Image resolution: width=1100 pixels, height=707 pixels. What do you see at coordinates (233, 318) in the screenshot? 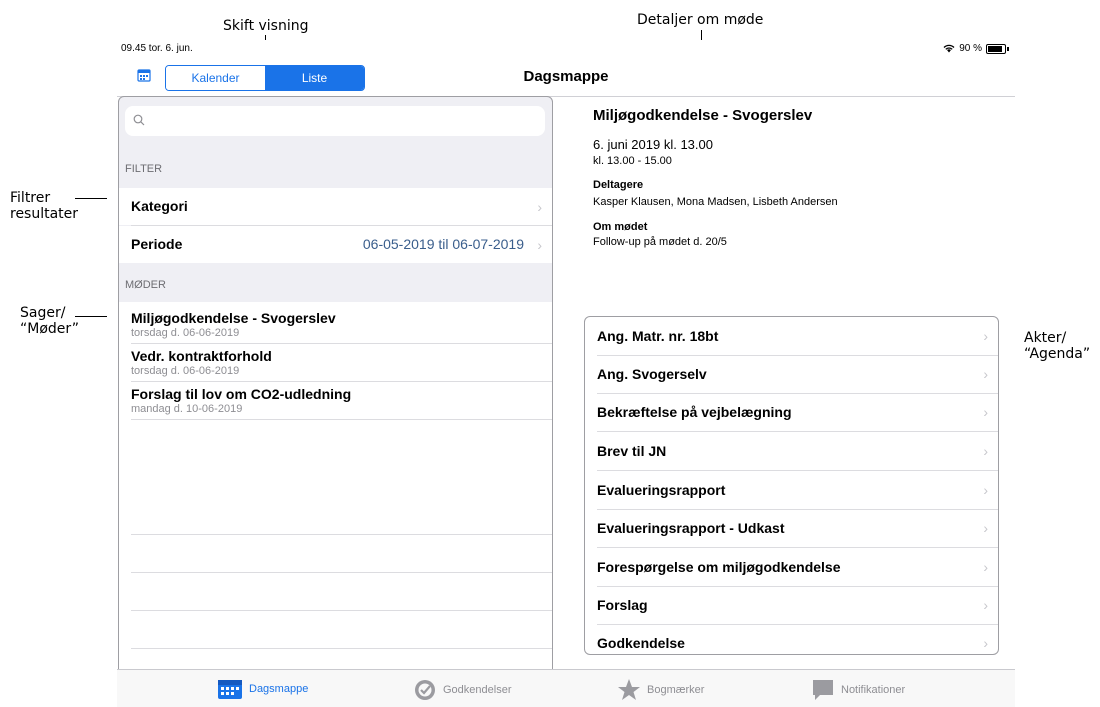
I see `meeting-title: Miljøgodkendelse - Svogerslev` at bounding box center [233, 318].